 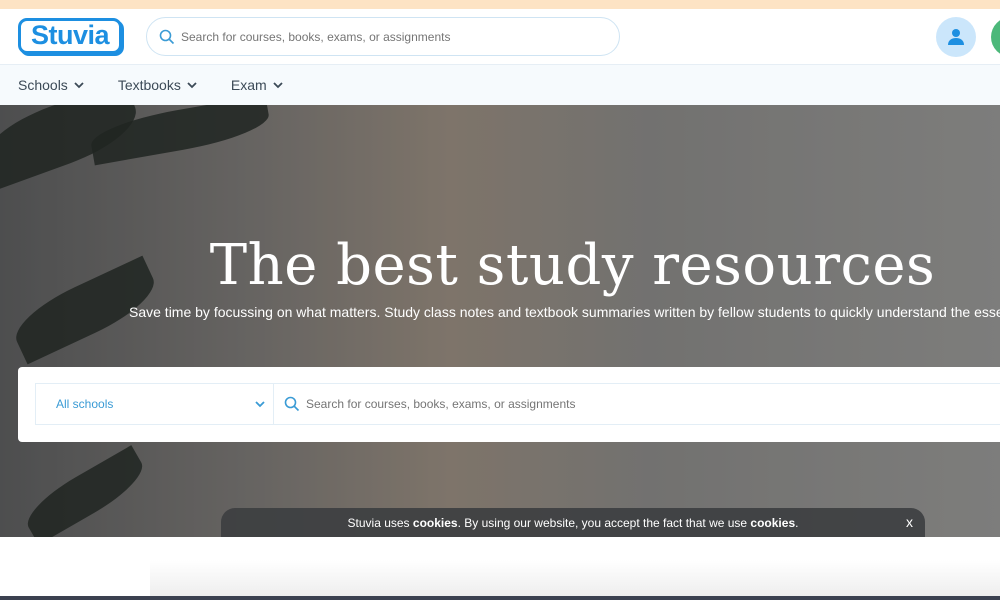 I want to click on nav-schools: Schools, so click(x=51, y=85).